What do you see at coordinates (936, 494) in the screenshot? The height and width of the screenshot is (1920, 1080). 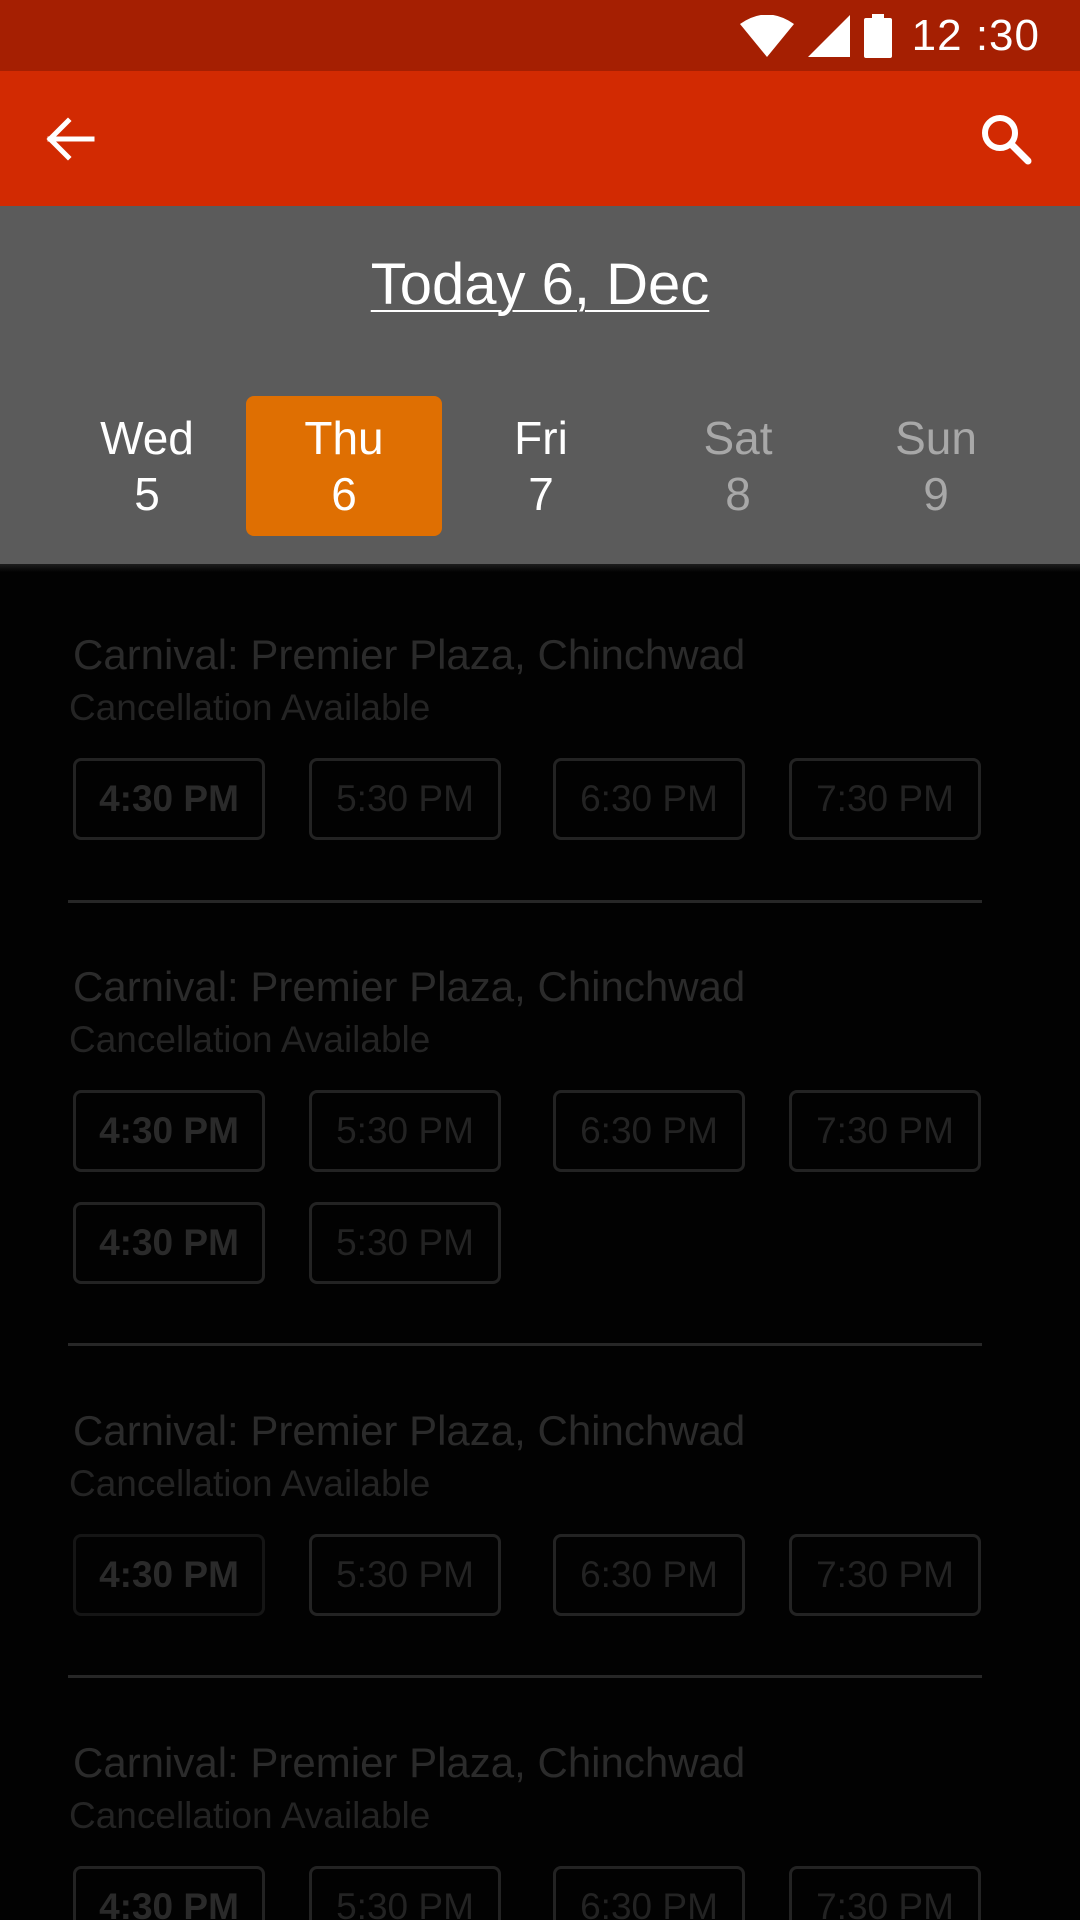 I see `day-number: 9` at bounding box center [936, 494].